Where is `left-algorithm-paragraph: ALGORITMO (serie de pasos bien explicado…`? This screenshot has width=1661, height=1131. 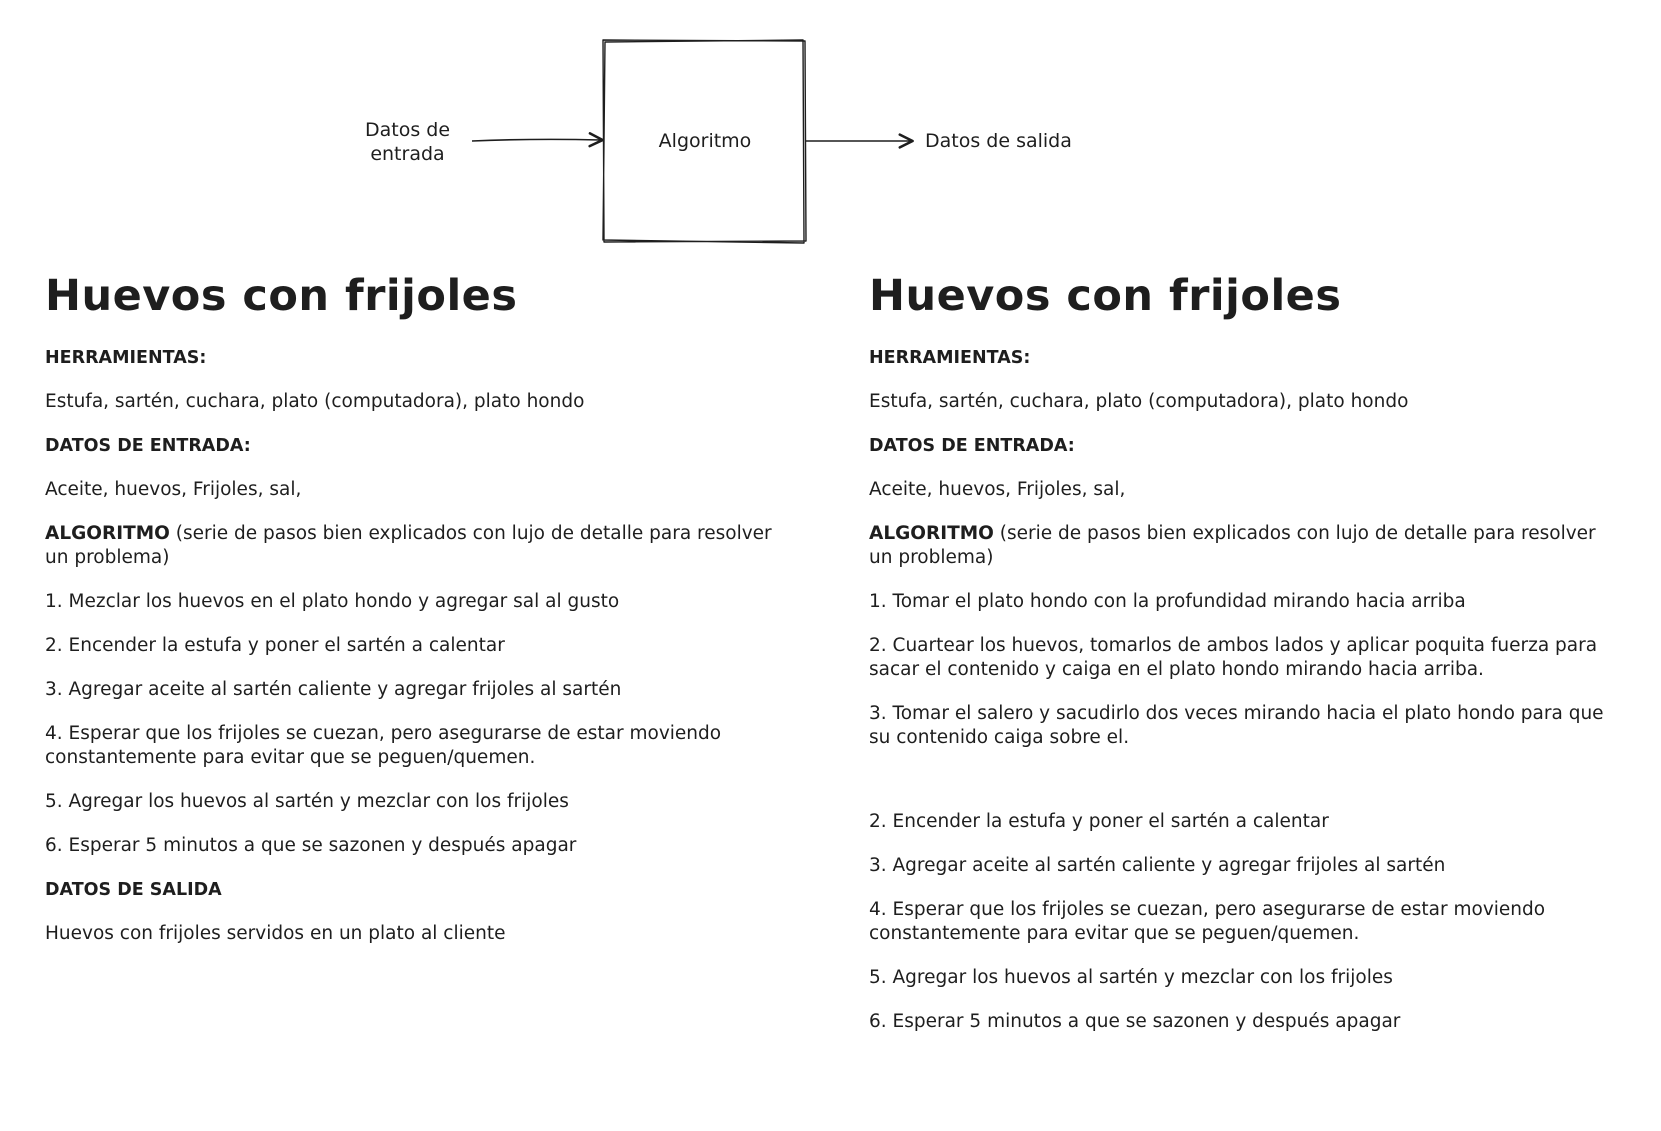 left-algorithm-paragraph: ALGORITMO (serie de pasos bien explicado… is located at coordinates (420, 546).